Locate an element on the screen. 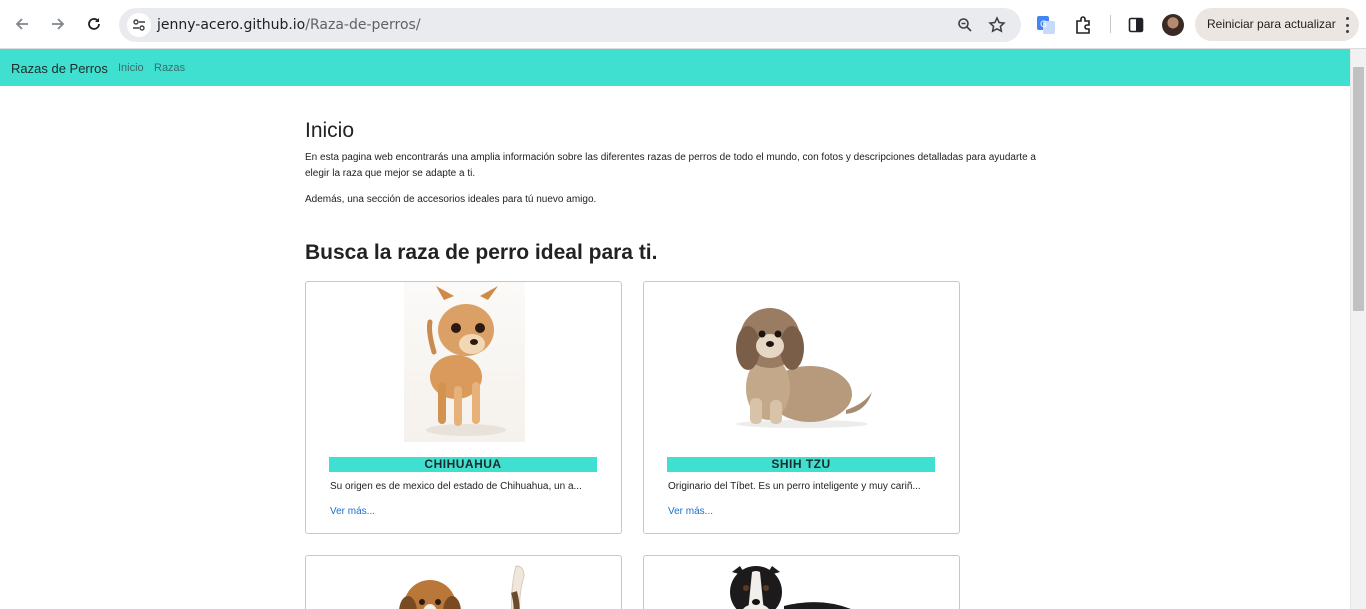 The height and width of the screenshot is (609, 1366). menu-kebab-icon is located at coordinates (1347, 25).